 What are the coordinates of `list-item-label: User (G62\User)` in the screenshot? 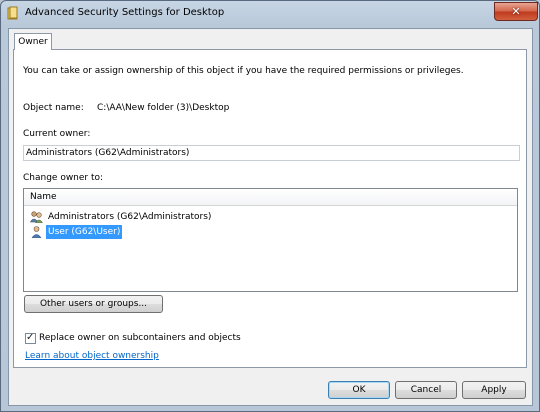 It's located at (84, 232).